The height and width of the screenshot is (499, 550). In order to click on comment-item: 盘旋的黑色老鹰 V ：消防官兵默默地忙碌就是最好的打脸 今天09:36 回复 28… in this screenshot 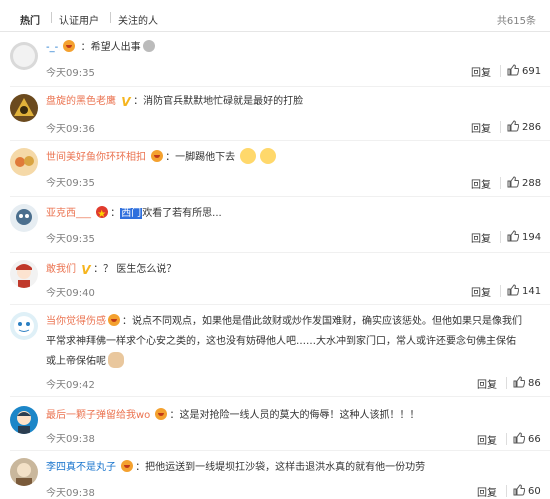, I will do `click(275, 113)`.